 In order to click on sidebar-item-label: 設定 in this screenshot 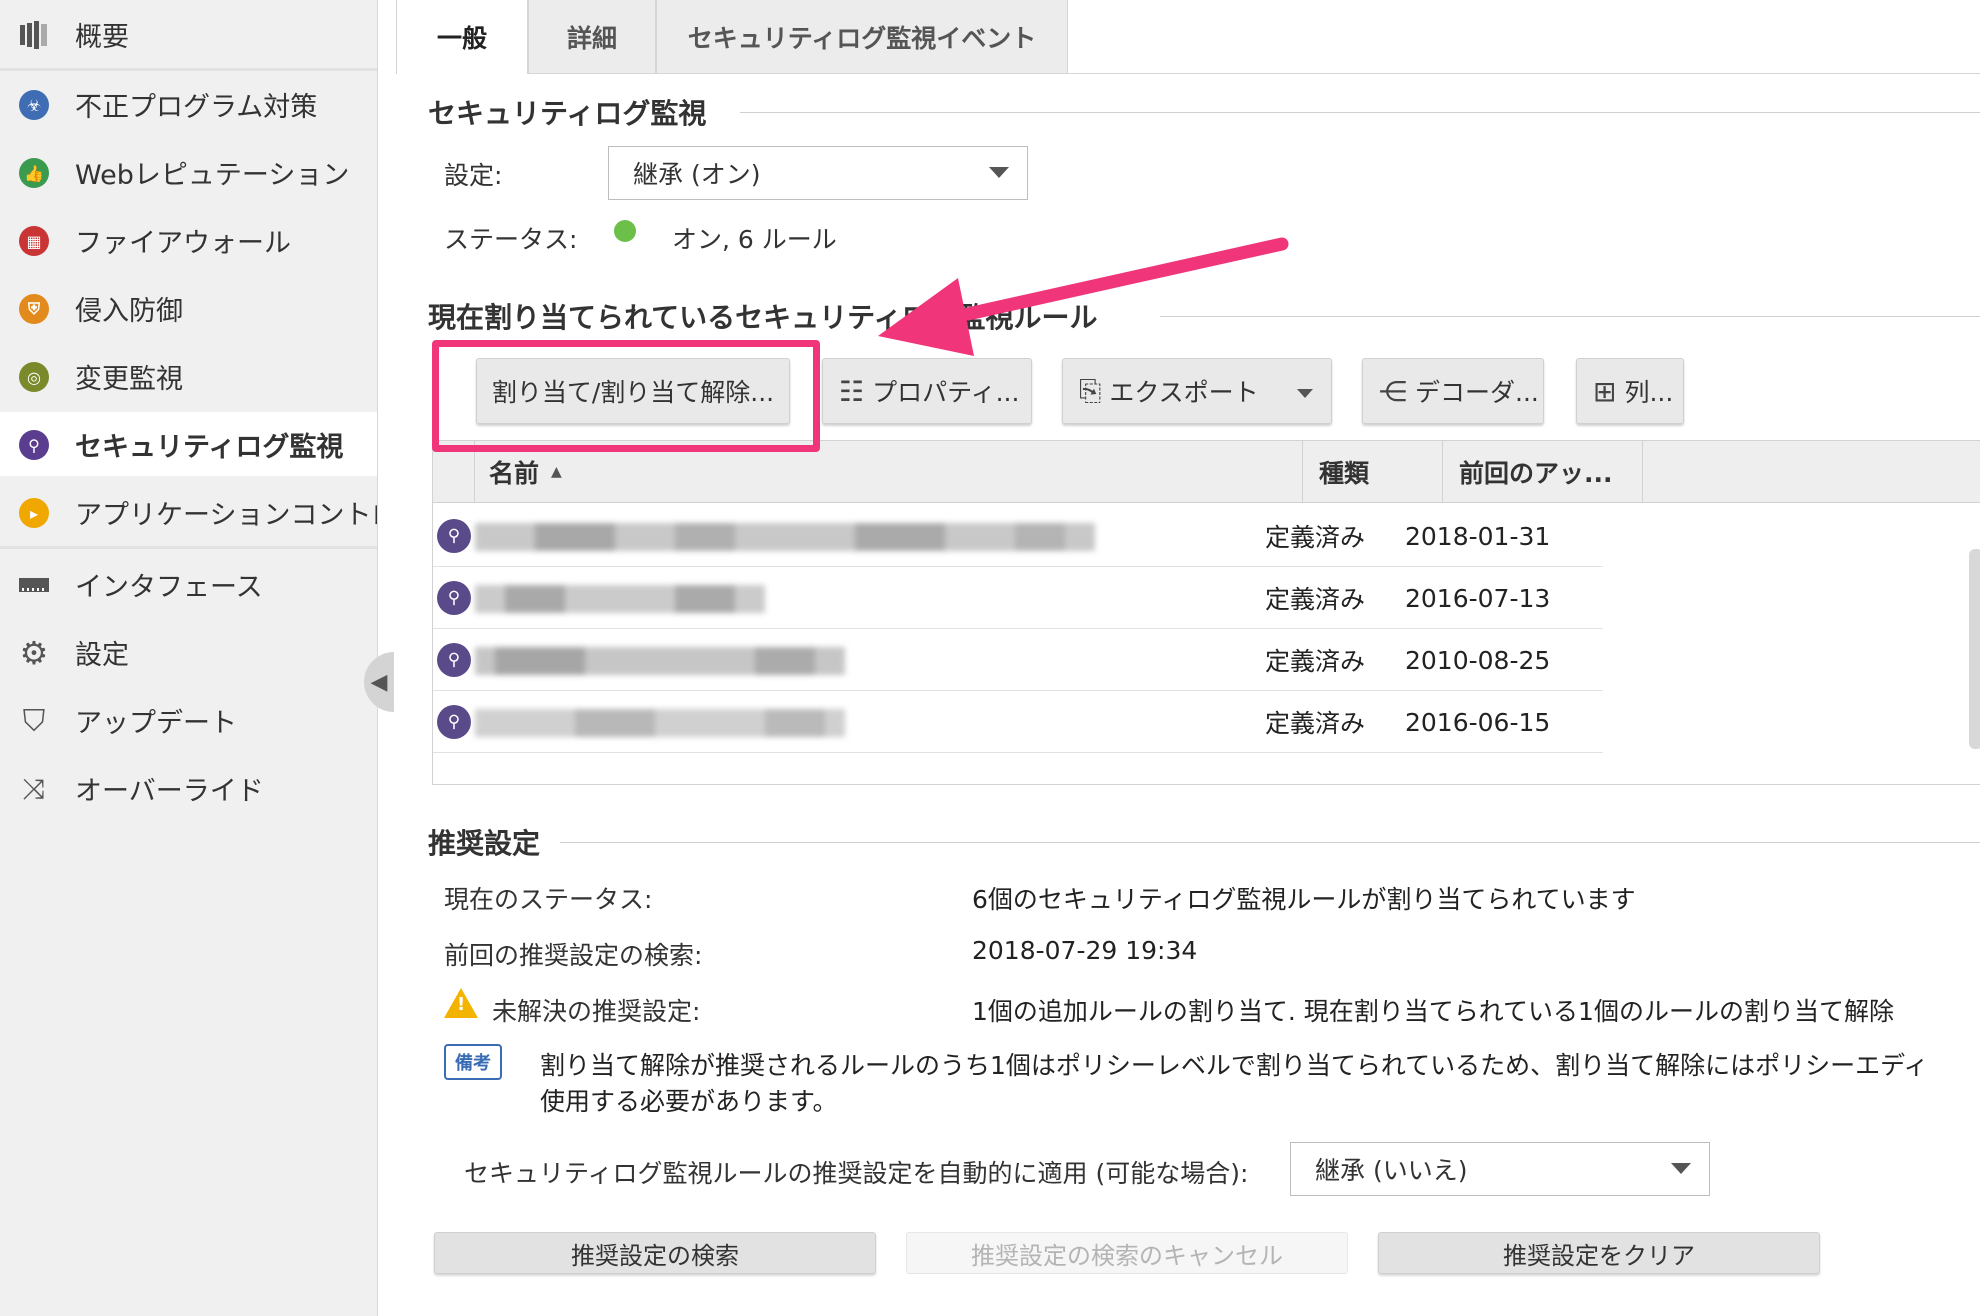, I will do `click(102, 655)`.